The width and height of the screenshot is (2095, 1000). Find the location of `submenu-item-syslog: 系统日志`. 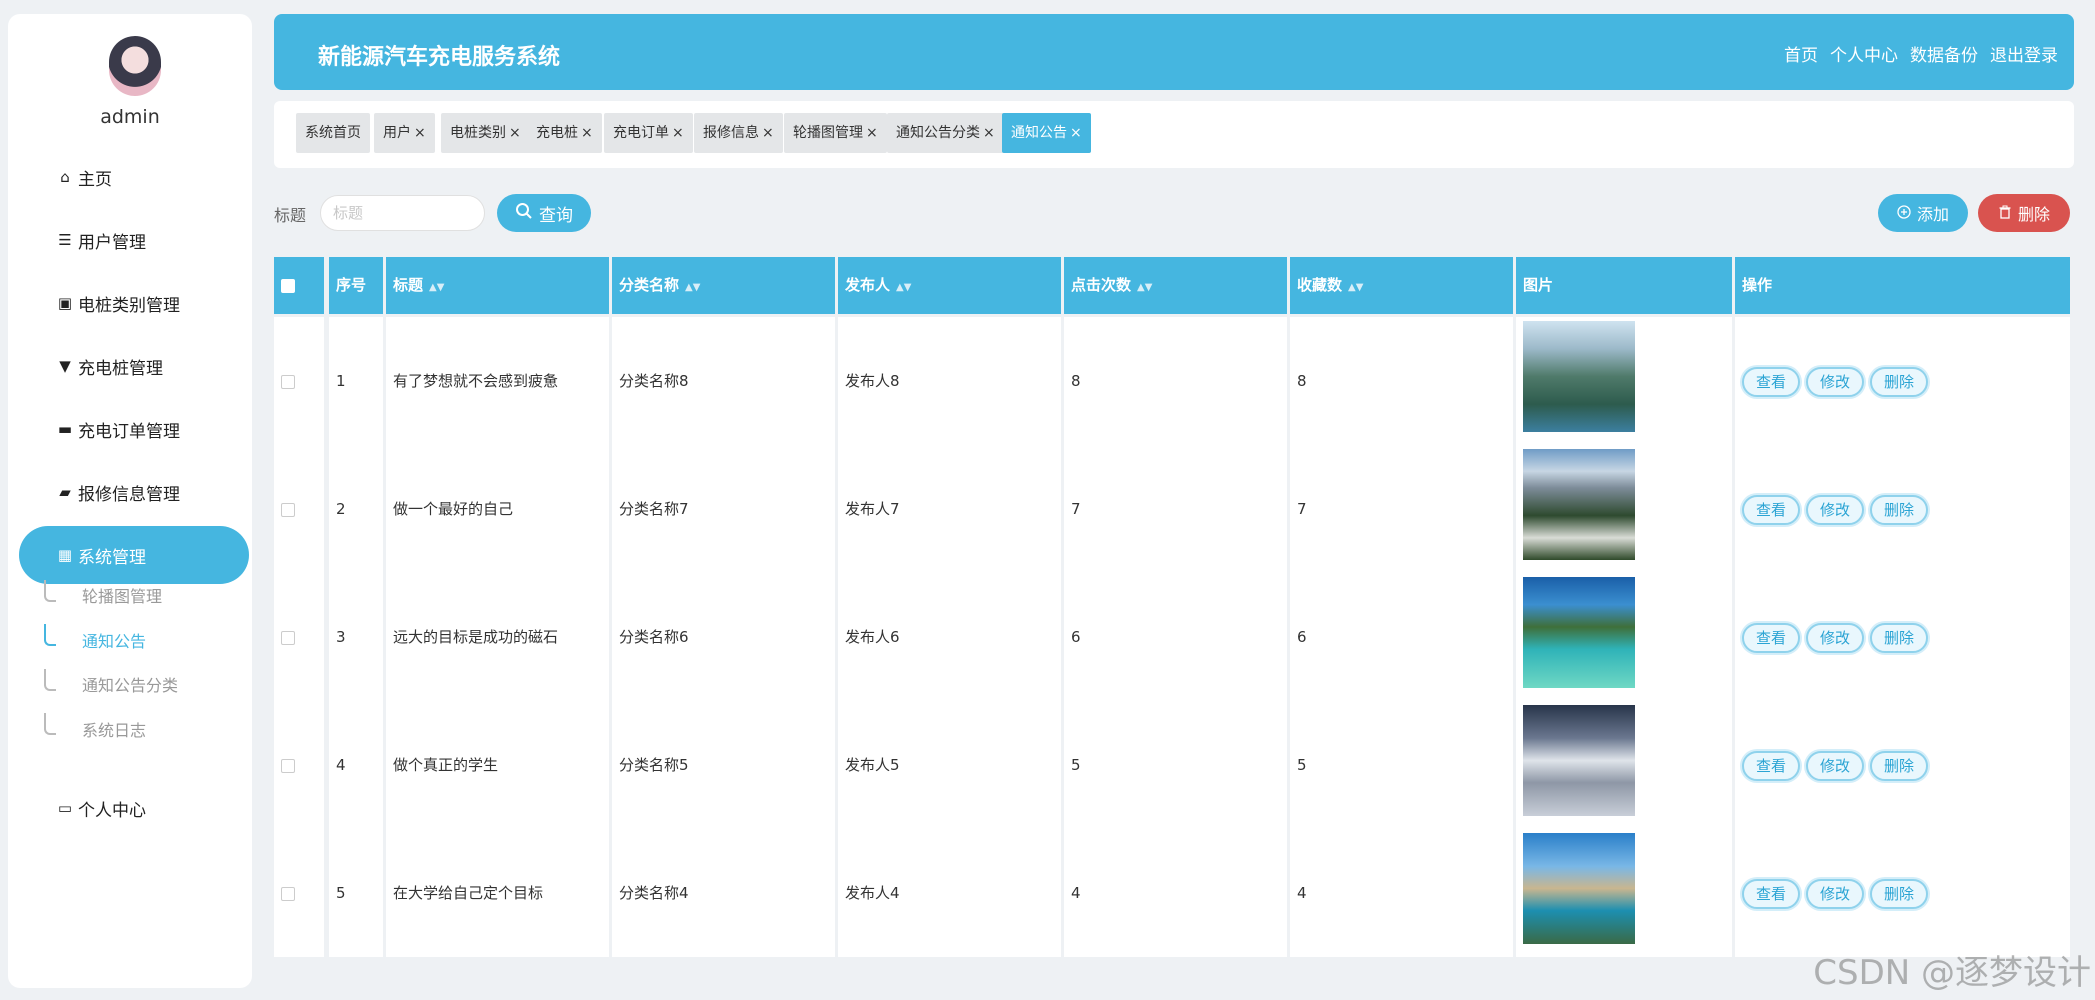

submenu-item-syslog: 系统日志 is located at coordinates (114, 731).